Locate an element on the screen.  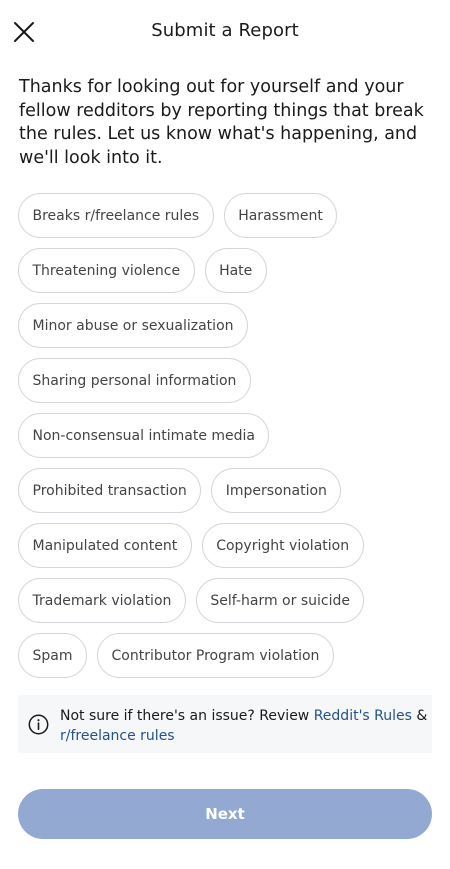
reason-chip: Spam is located at coordinates (52, 655).